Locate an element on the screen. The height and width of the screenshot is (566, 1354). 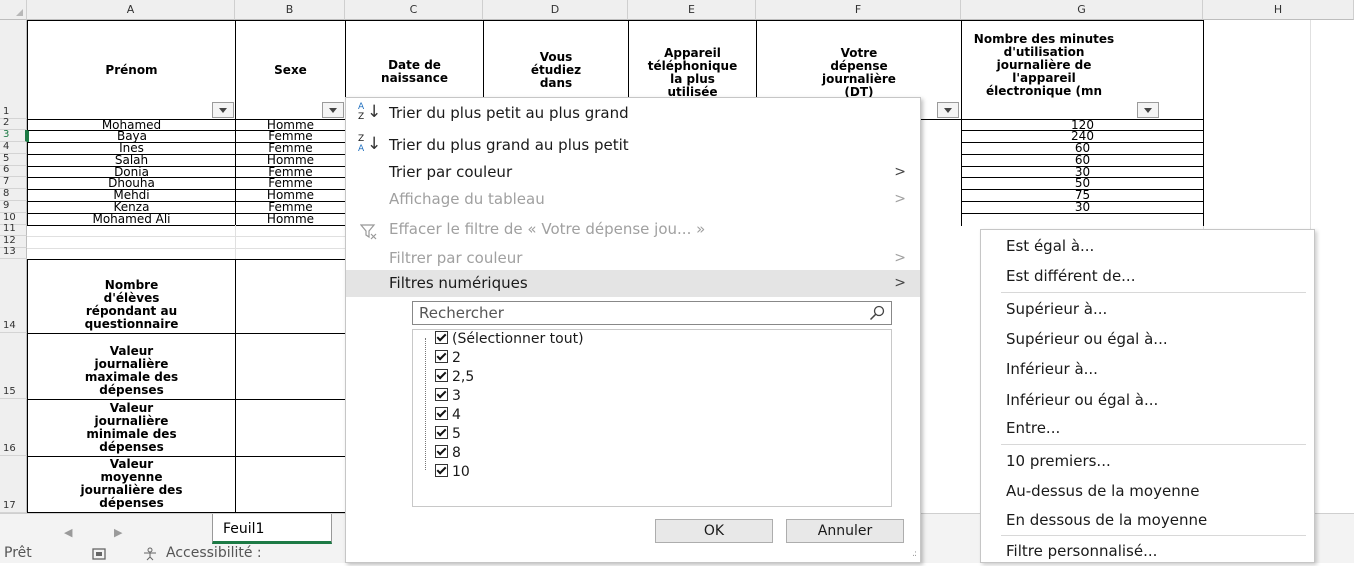
row-header-1: 1 is located at coordinates (13, 69).